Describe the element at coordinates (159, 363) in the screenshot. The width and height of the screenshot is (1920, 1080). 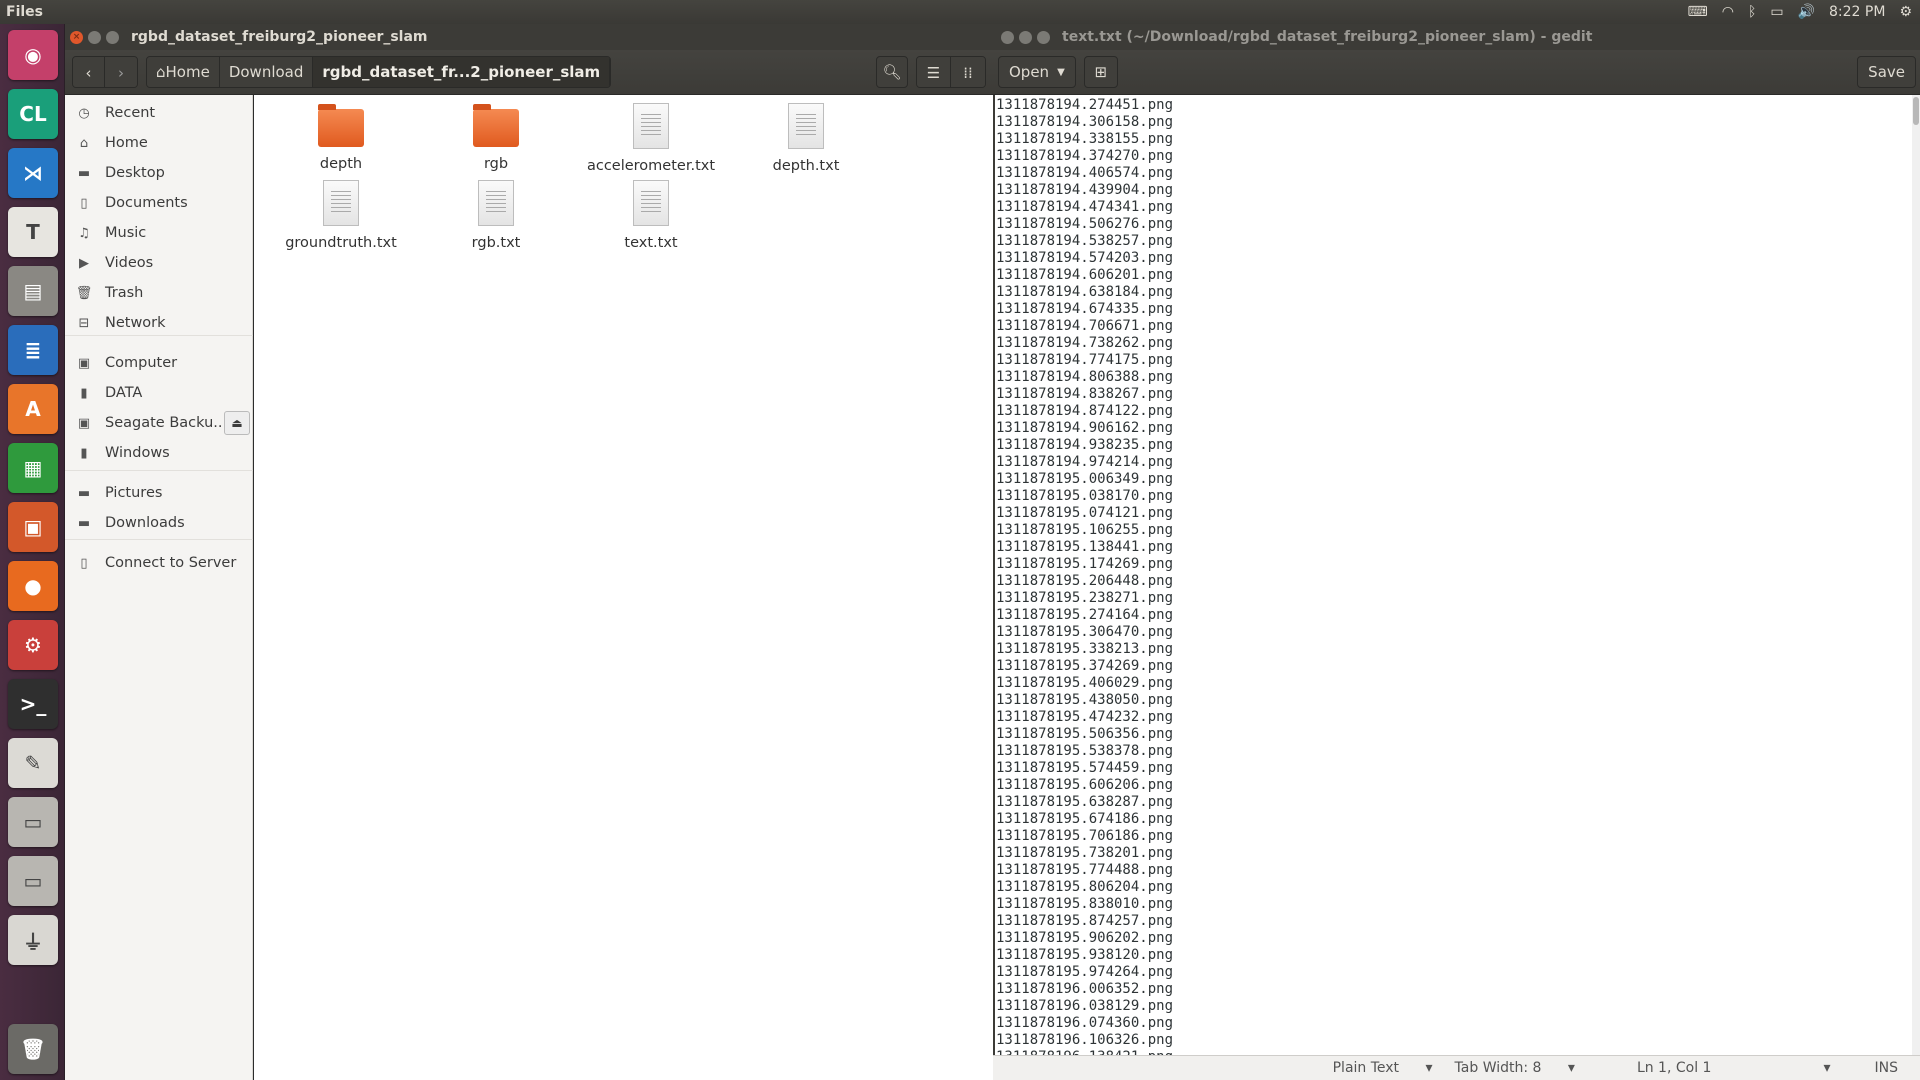
I see `sidebar-item-computer: ▣ Computer` at that location.